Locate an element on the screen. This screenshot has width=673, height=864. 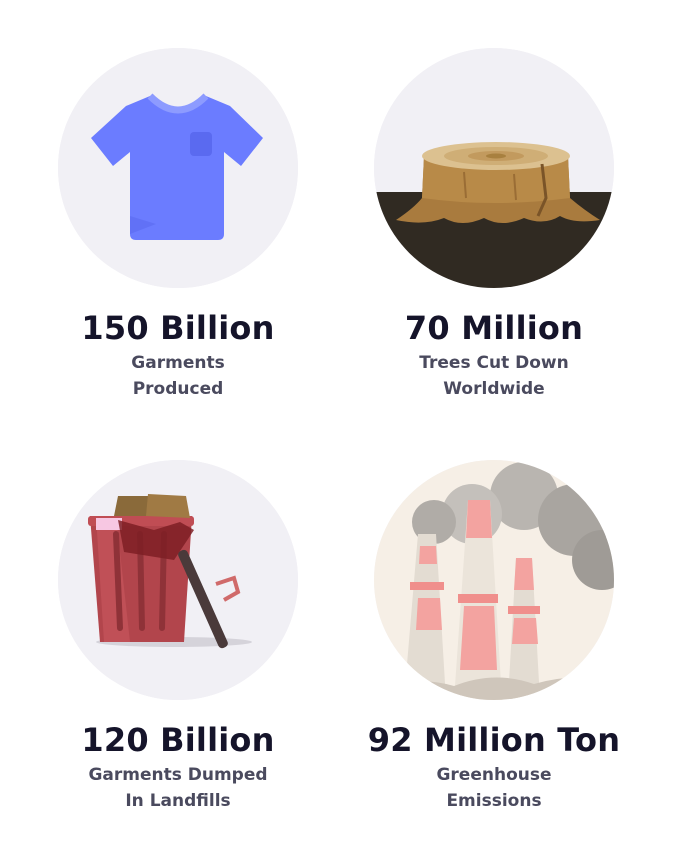
stat-label: Trees Cut Down Worldwide is located at coordinates (494, 376).